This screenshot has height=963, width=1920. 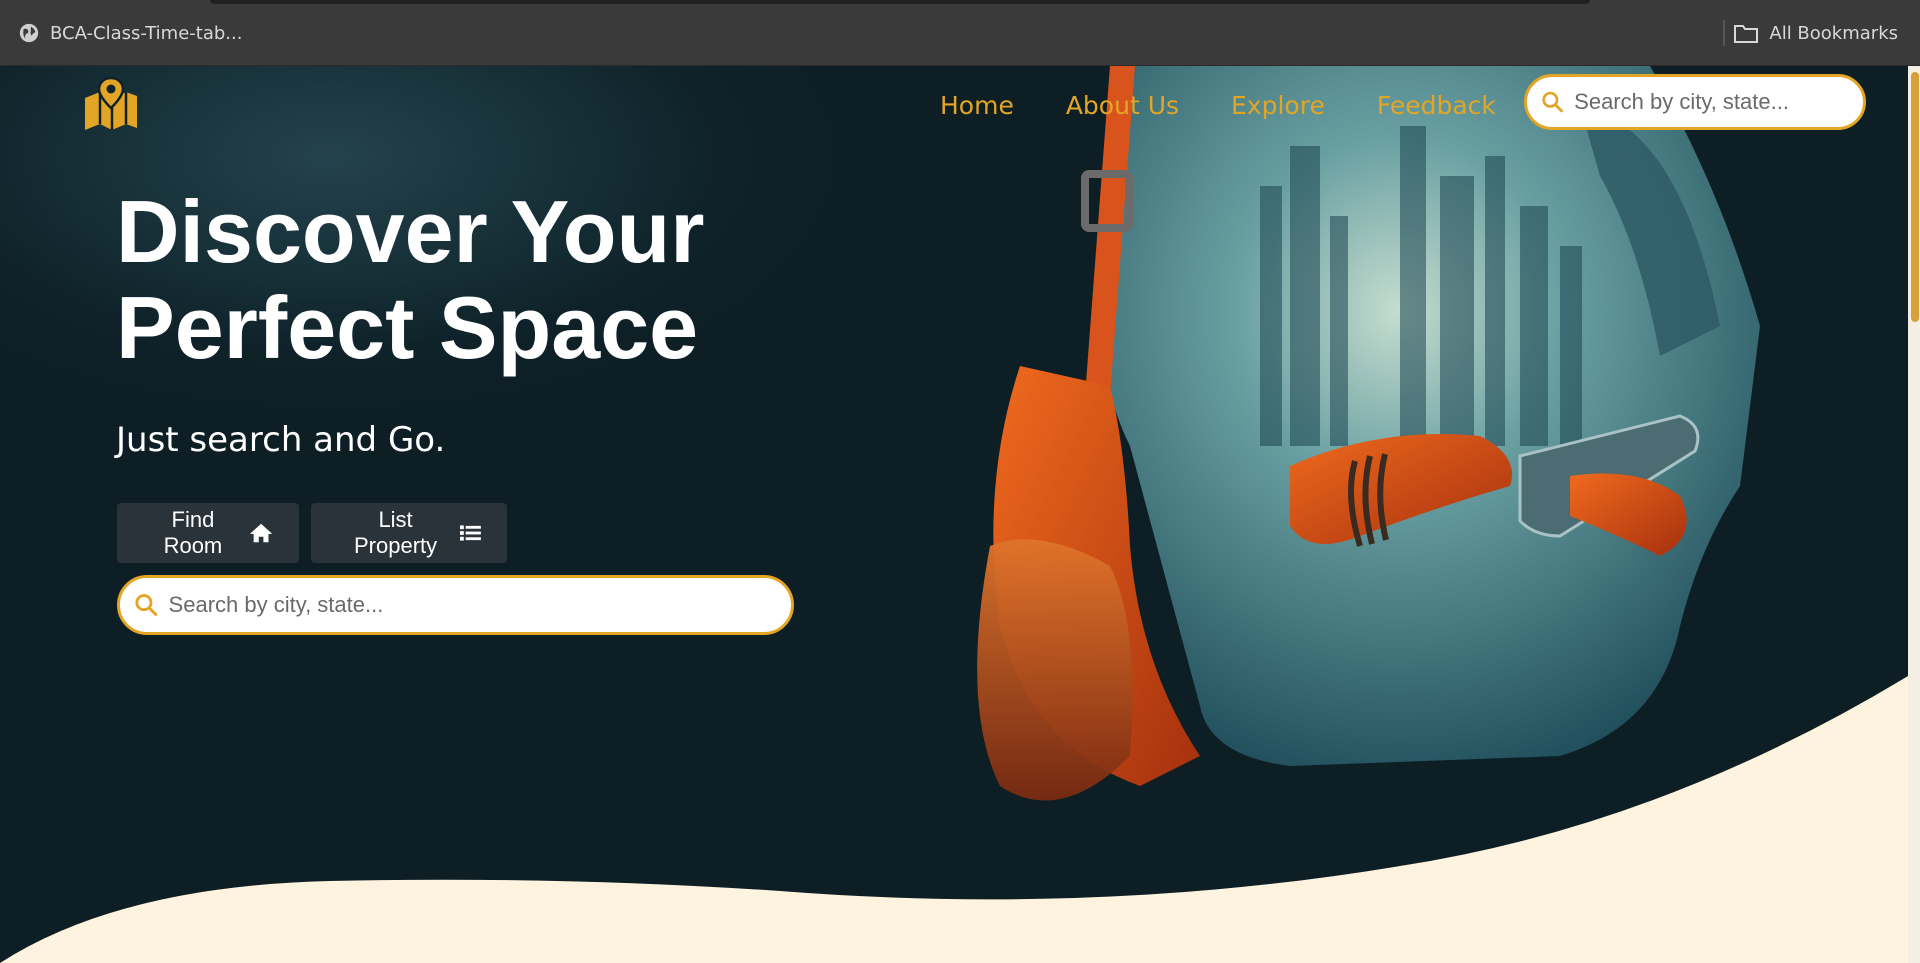 I want to click on list-property-button: List Property, so click(x=409, y=533).